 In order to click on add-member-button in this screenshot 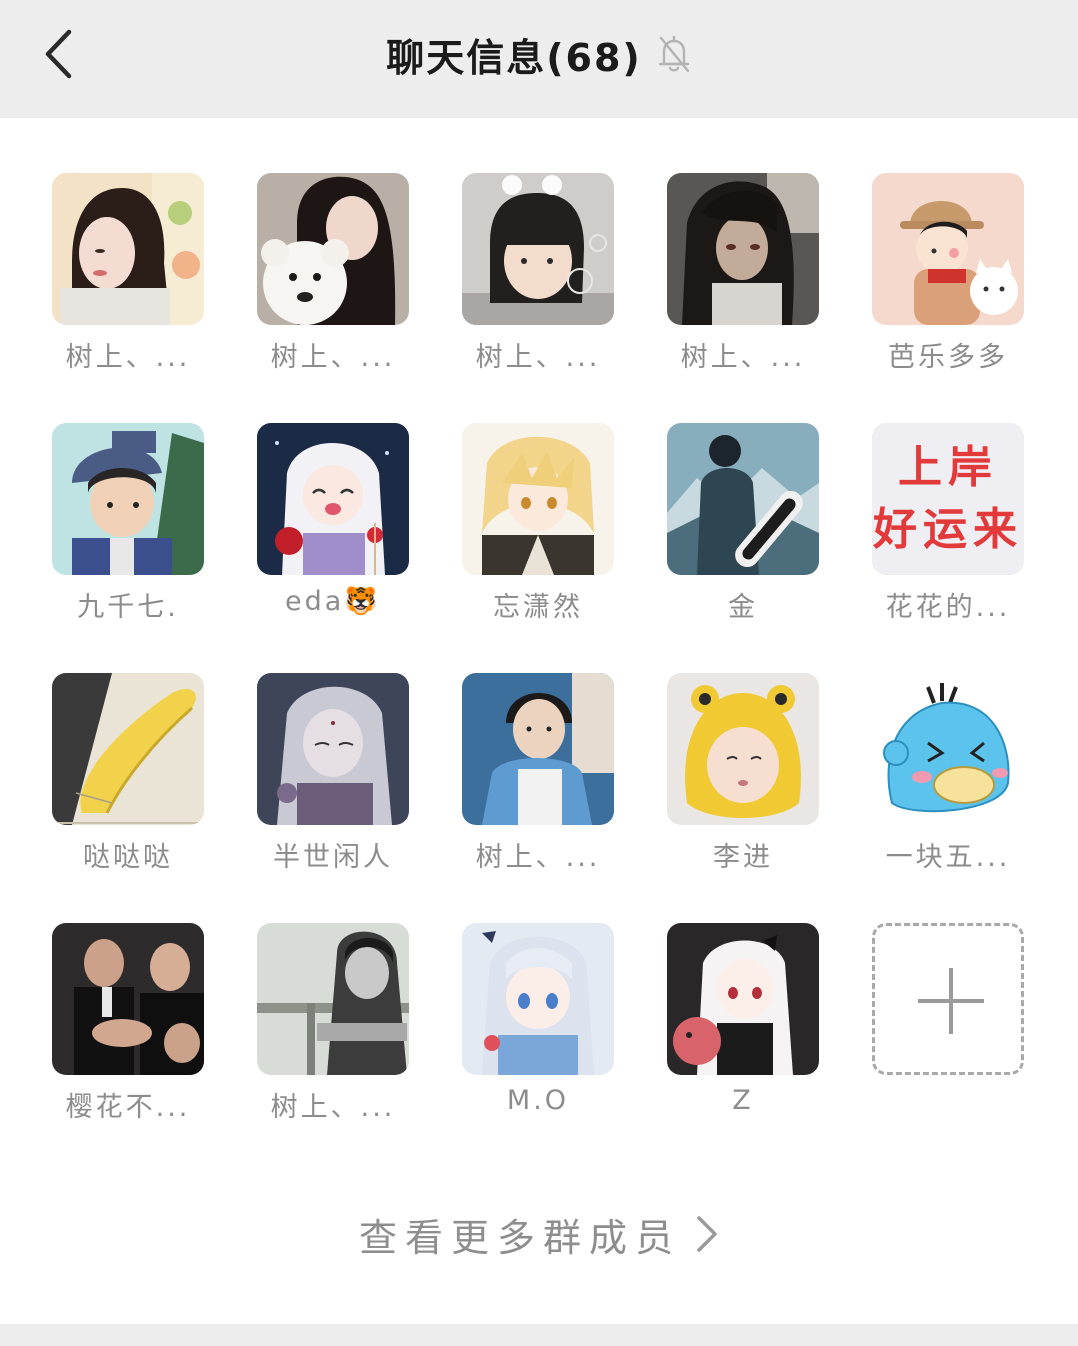, I will do `click(948, 1028)`.